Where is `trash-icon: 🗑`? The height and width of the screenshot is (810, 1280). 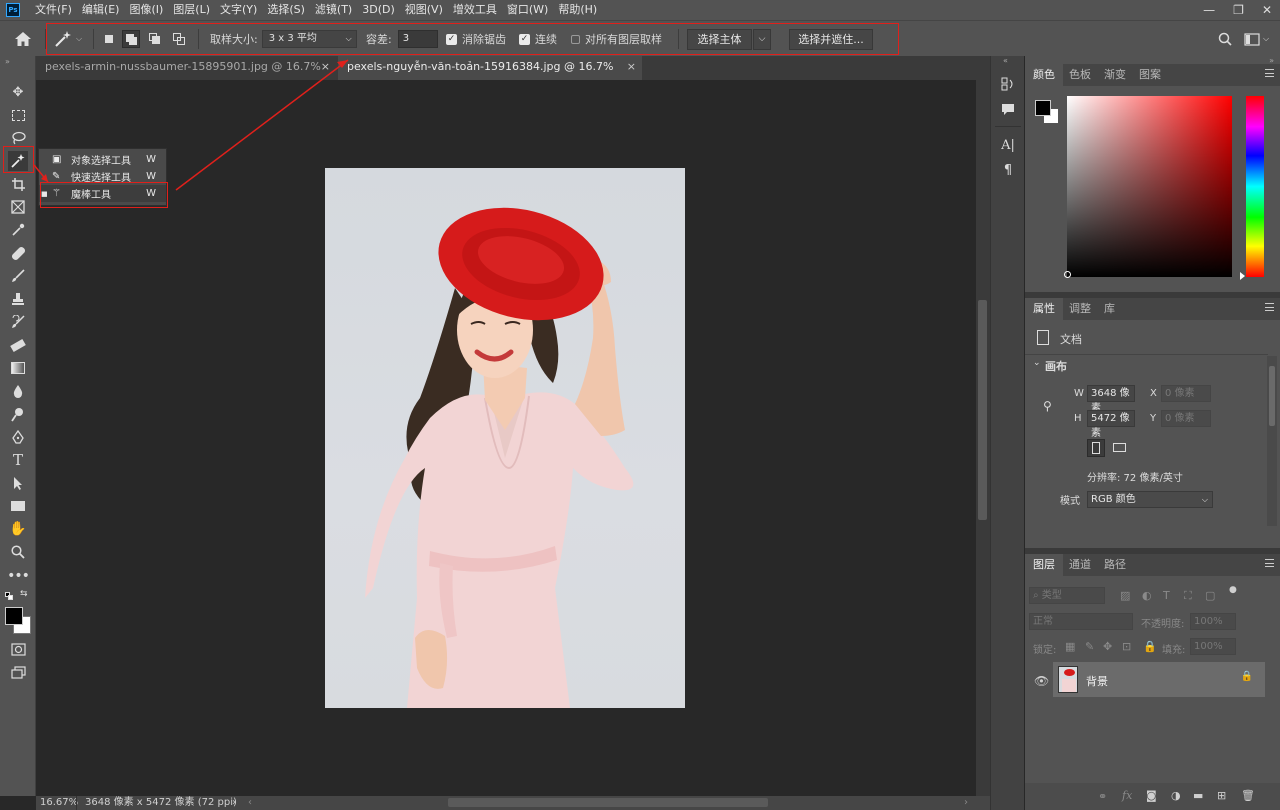 trash-icon: 🗑 is located at coordinates (1248, 795).